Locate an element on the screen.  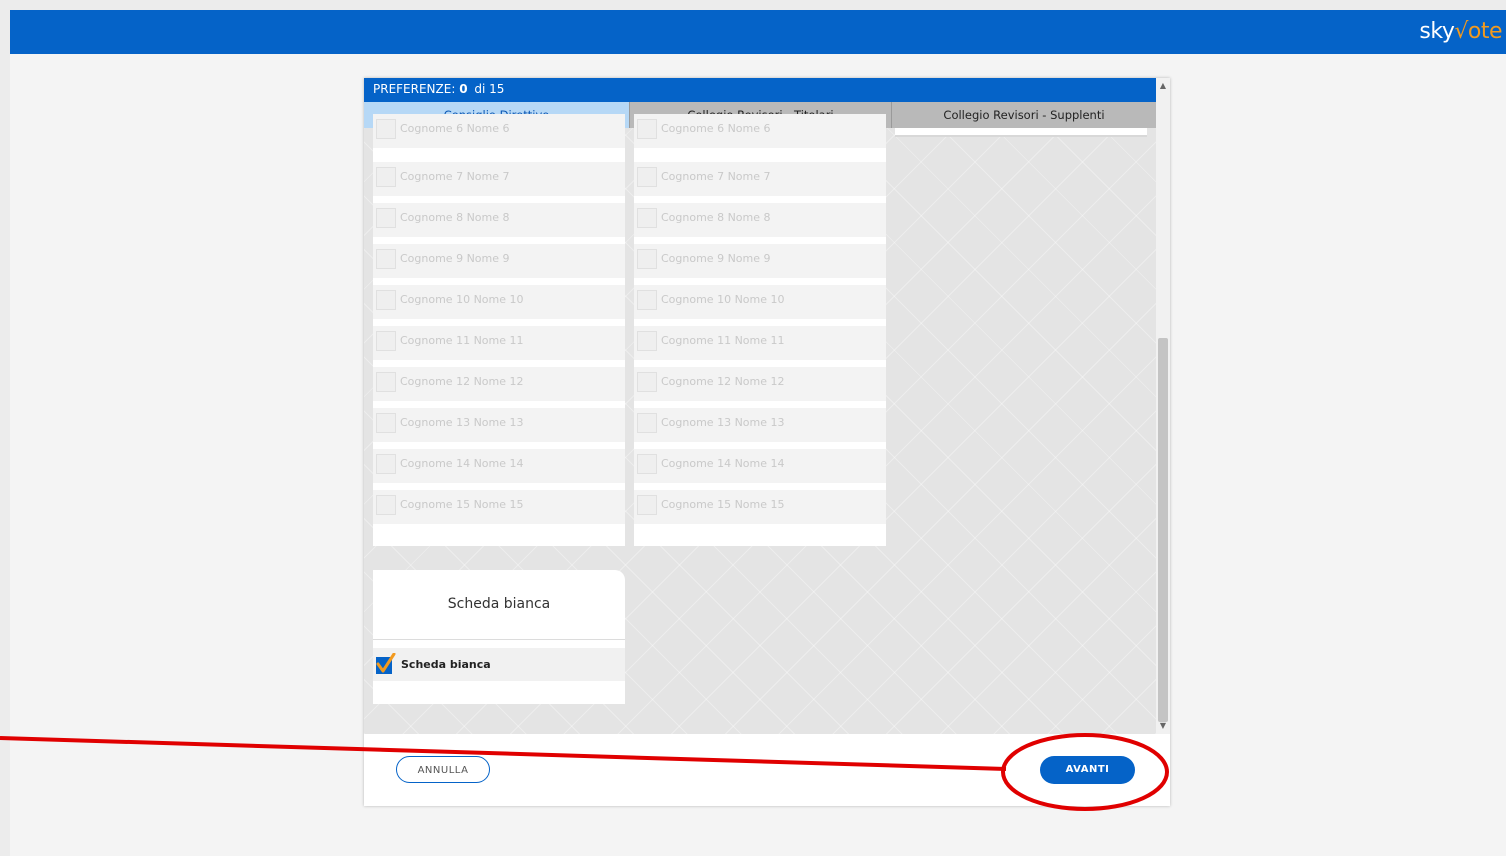
preferences-label: PREFERENZE: is located at coordinates (414, 89).